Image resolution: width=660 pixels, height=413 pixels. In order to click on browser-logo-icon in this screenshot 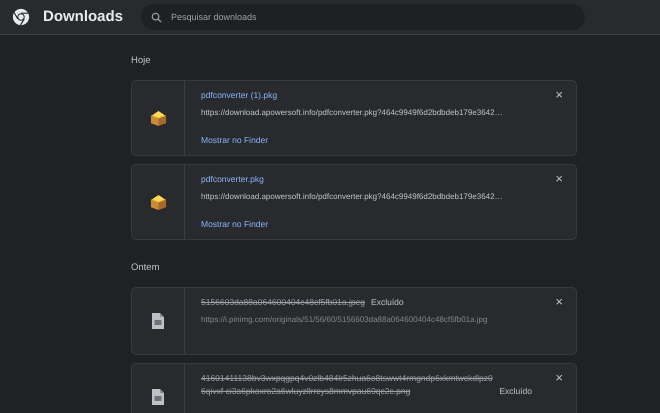, I will do `click(21, 17)`.